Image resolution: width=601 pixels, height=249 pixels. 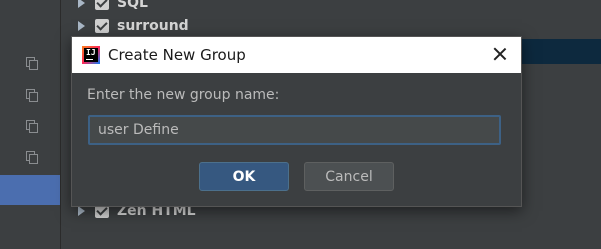 I want to click on tree-item-surround: surround, so click(x=133, y=26).